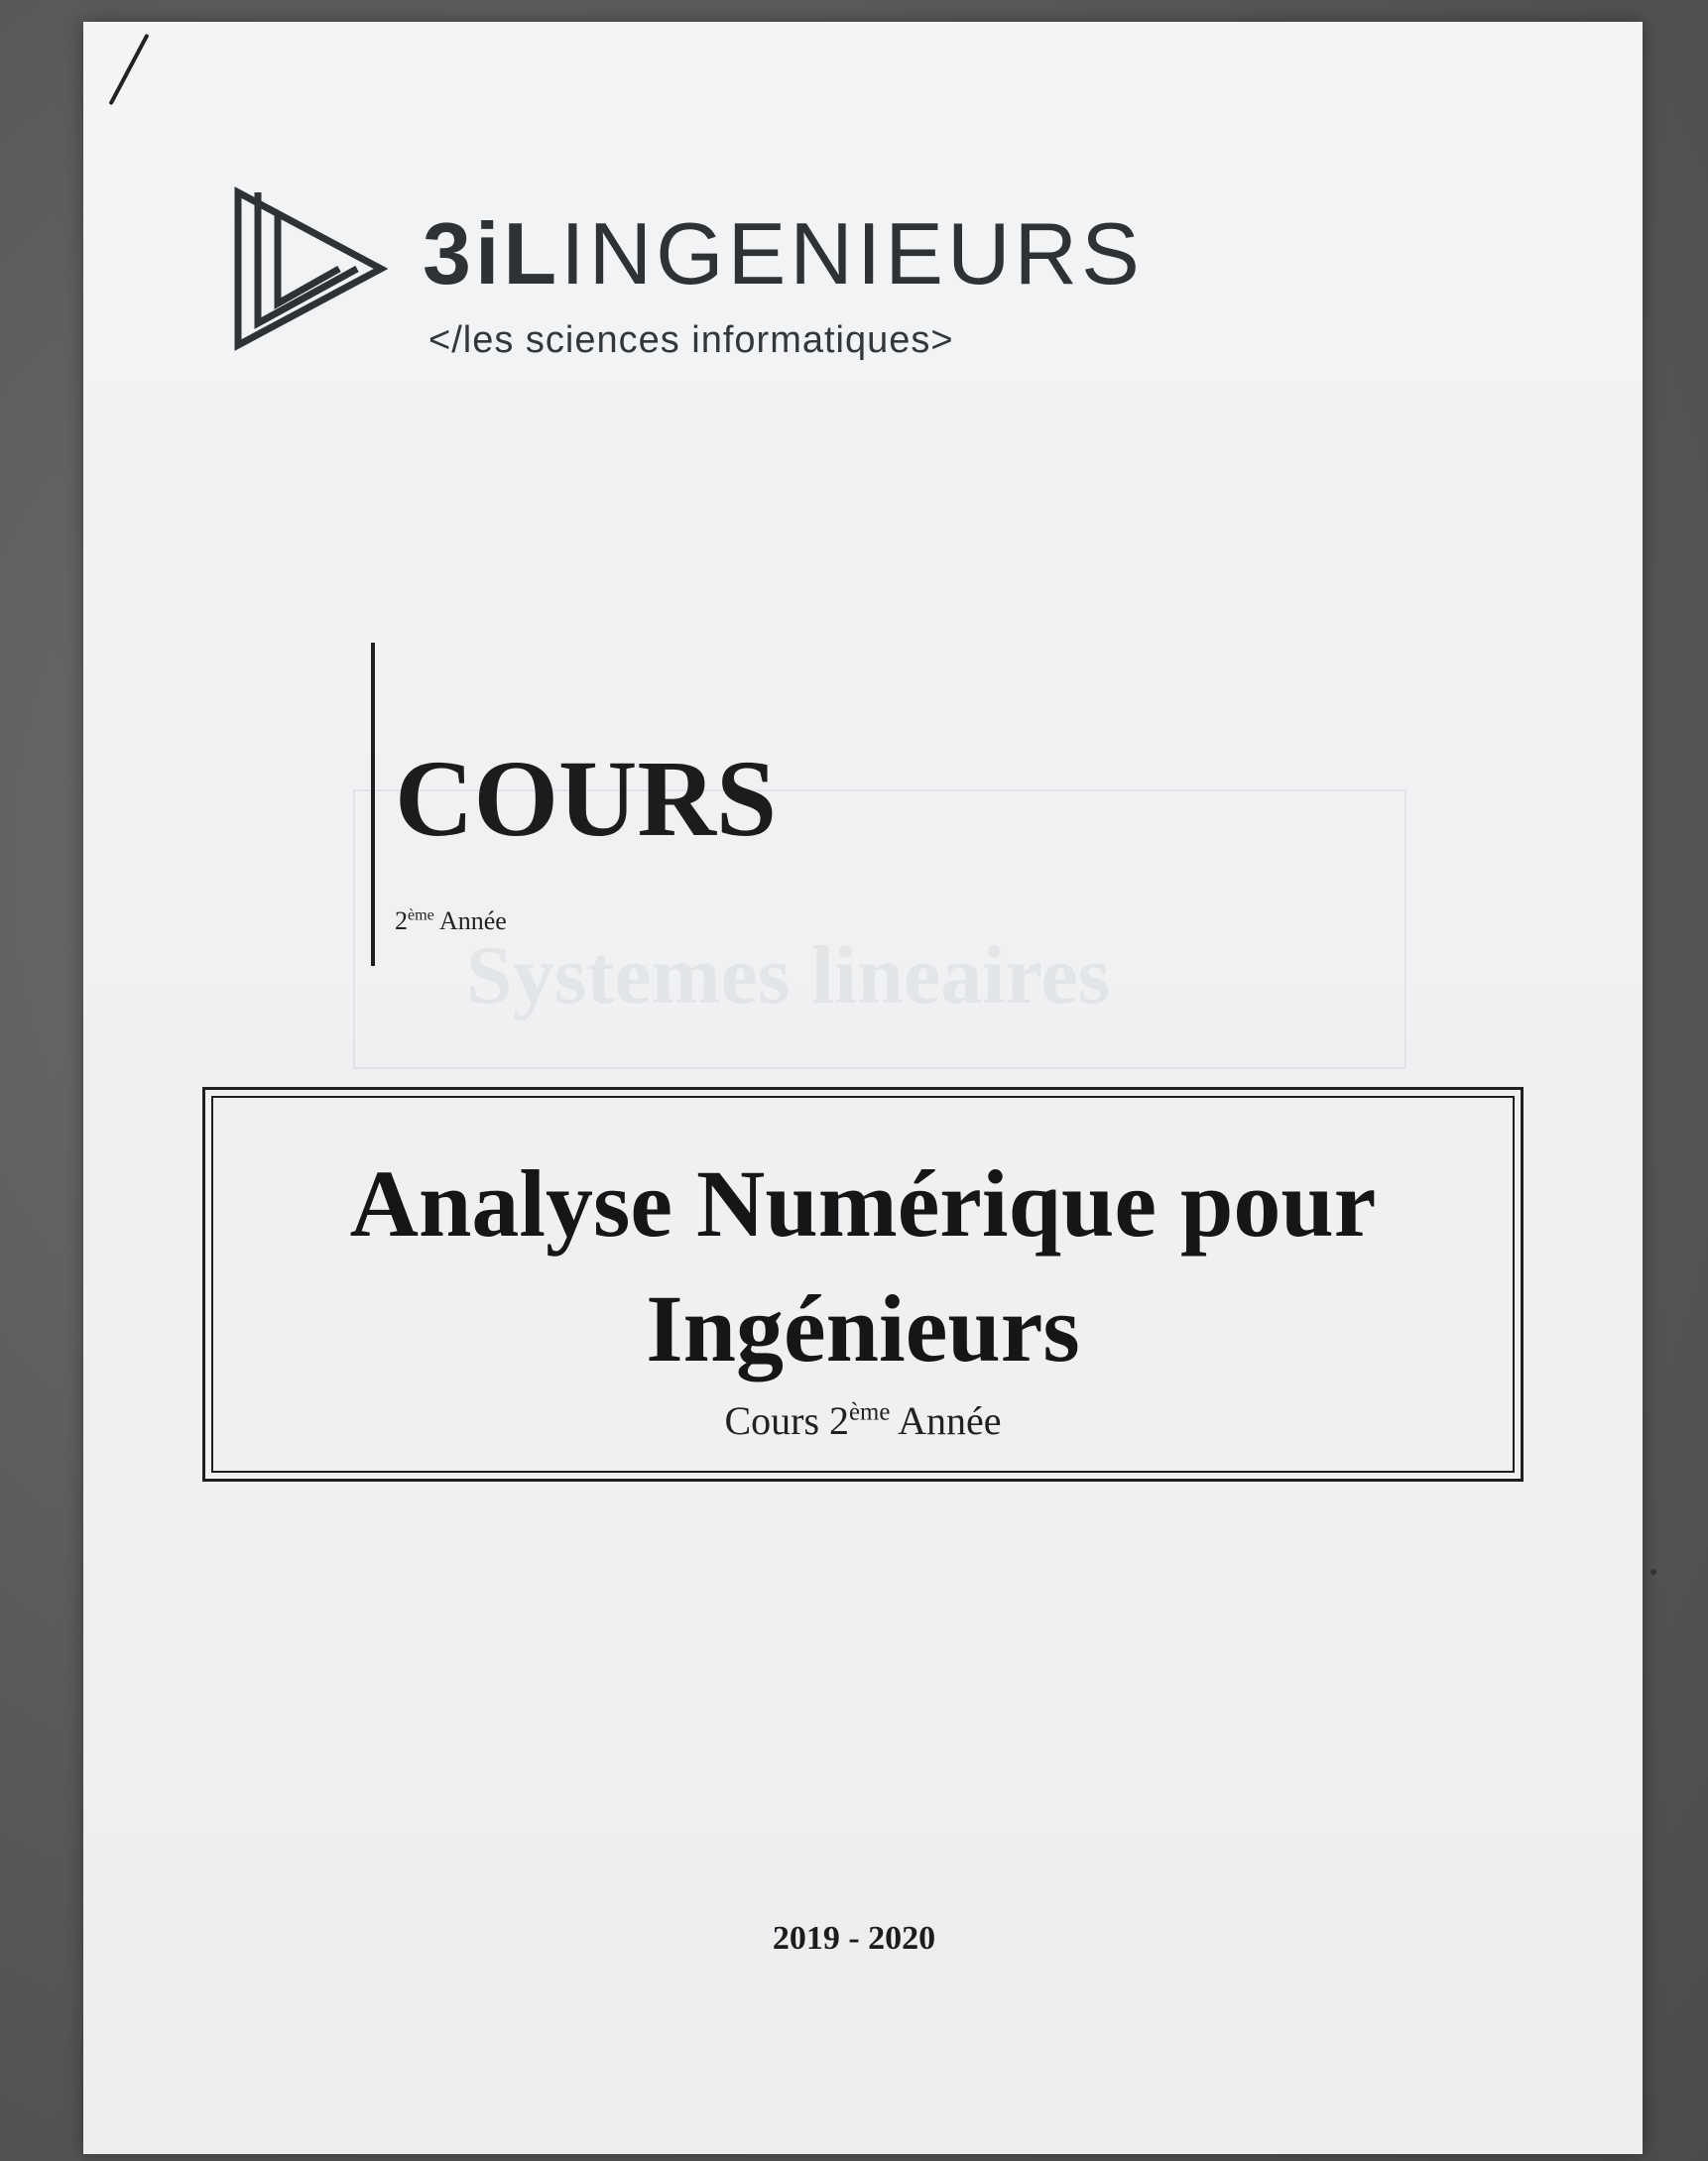  What do you see at coordinates (950, 1420) in the screenshot?
I see `course-subtitle-label: Année` at bounding box center [950, 1420].